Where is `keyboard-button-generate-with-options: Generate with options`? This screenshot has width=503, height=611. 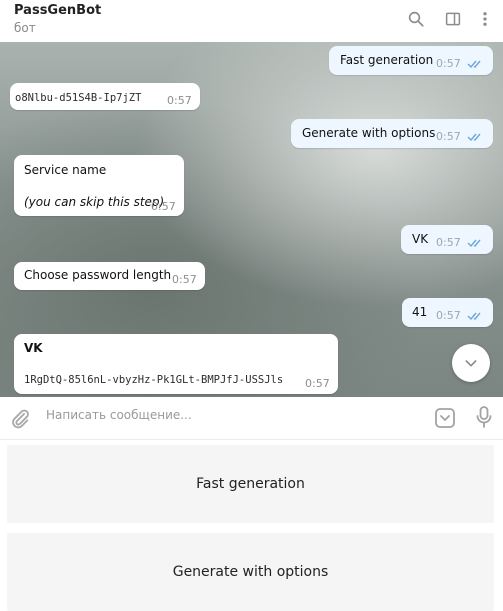
keyboard-button-generate-with-options: Generate with options is located at coordinates (250, 572).